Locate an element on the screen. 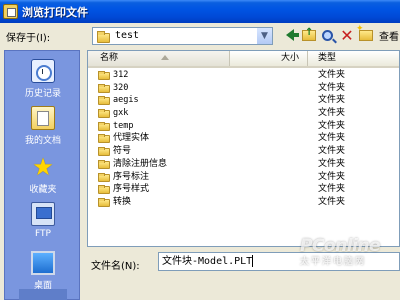  save-in-value: test is located at coordinates (127, 35).